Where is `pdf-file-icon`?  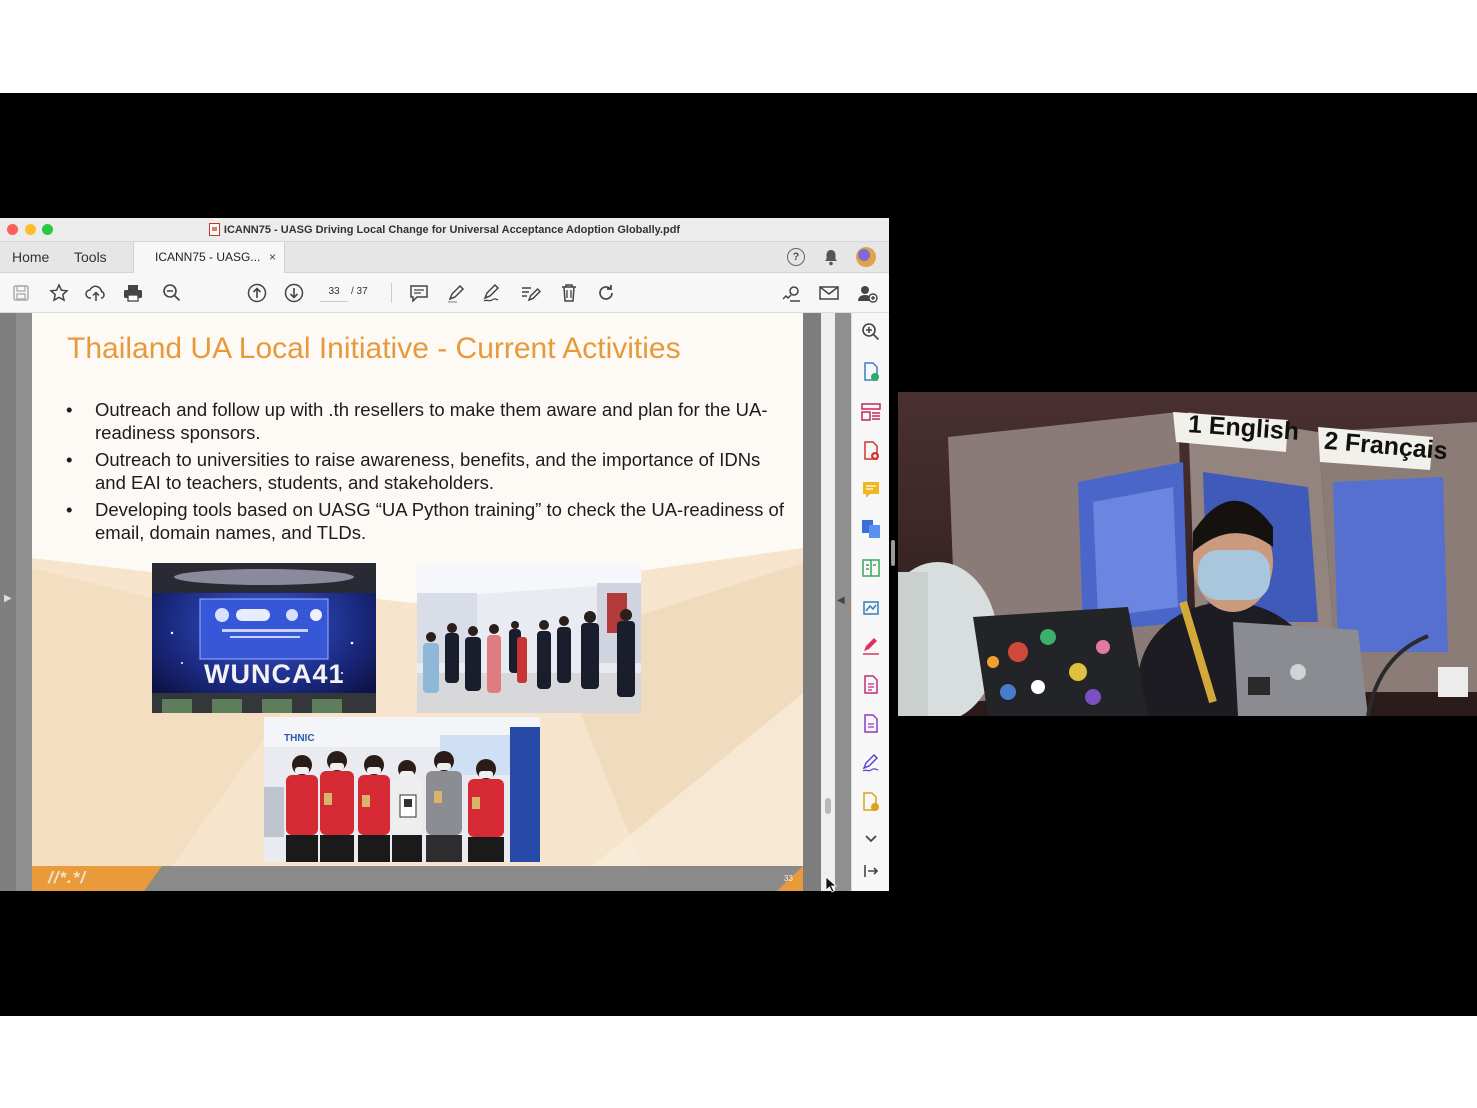
pdf-file-icon is located at coordinates (214, 229).